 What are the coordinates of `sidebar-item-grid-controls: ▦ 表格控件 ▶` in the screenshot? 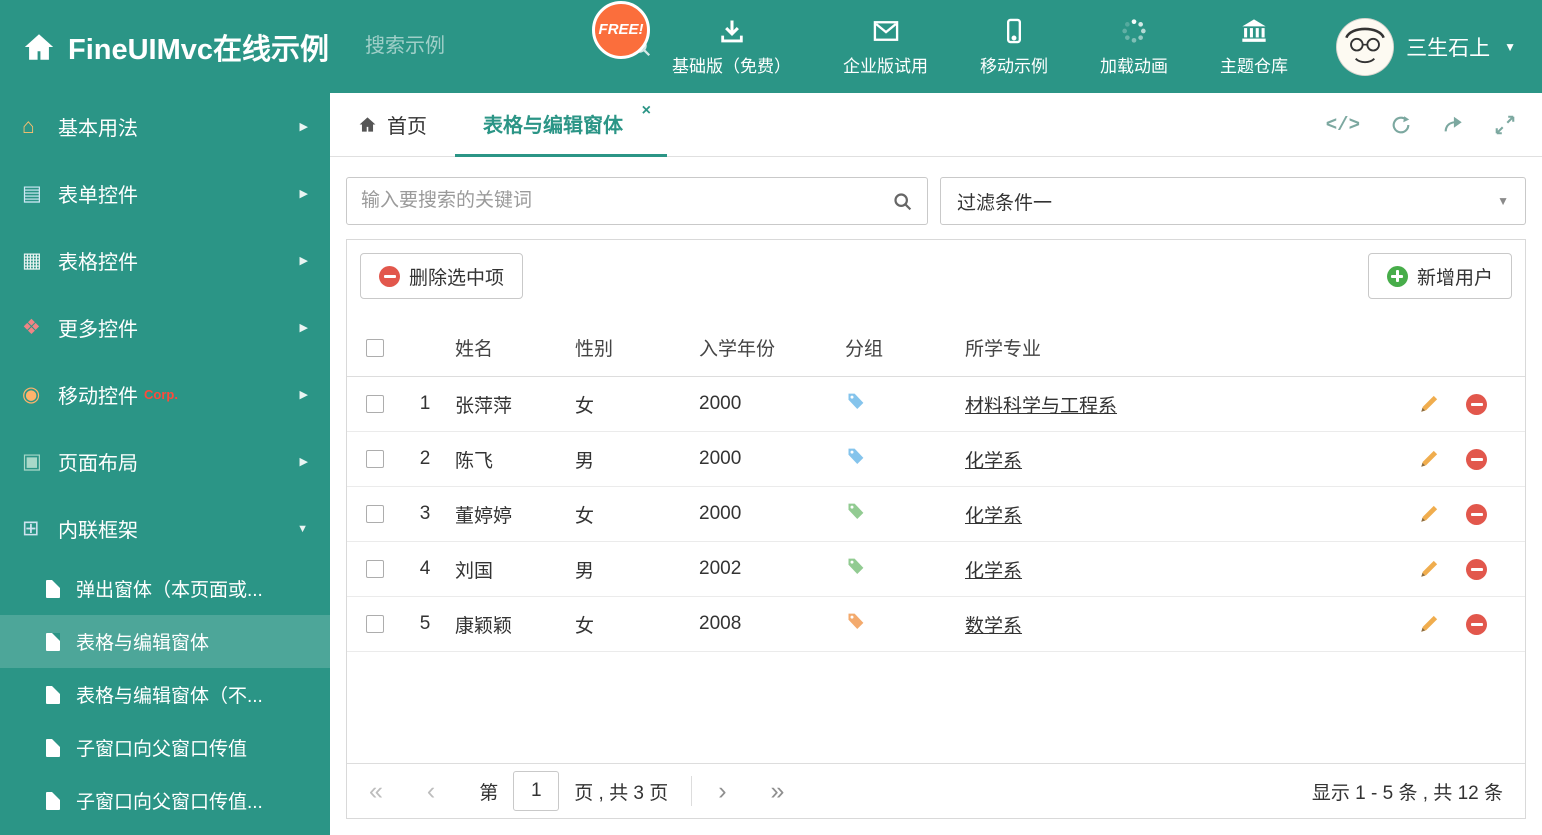 It's located at (165, 260).